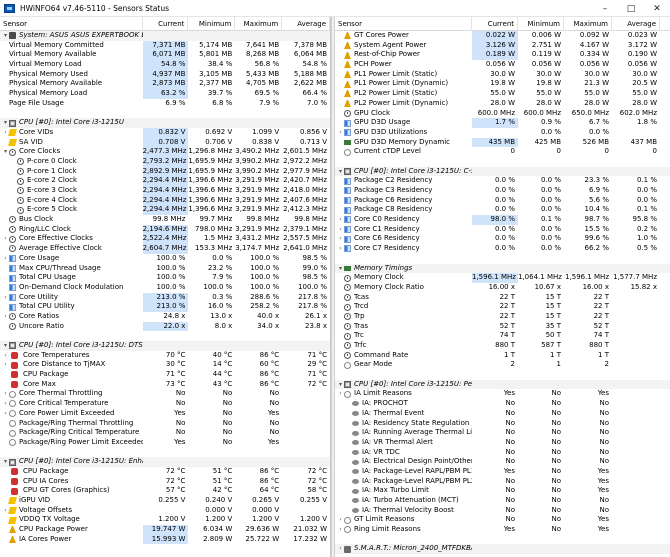 The height and width of the screenshot is (557, 670). Describe the element at coordinates (165, 132) in the screenshot. I see `sensor-row: › Core VIDs 0.832 V 0.692 V 1.099 V 0.856 V` at that location.